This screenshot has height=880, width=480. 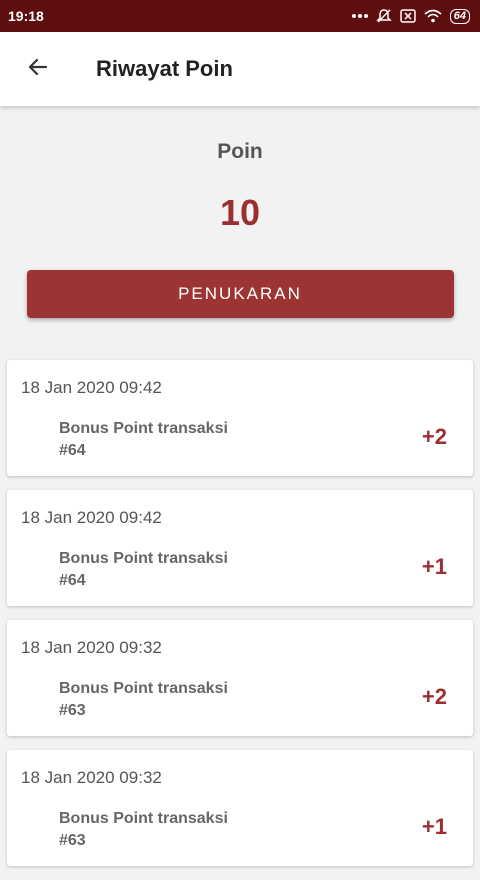 I want to click on status-bar: 19:18 64, so click(x=240, y=16).